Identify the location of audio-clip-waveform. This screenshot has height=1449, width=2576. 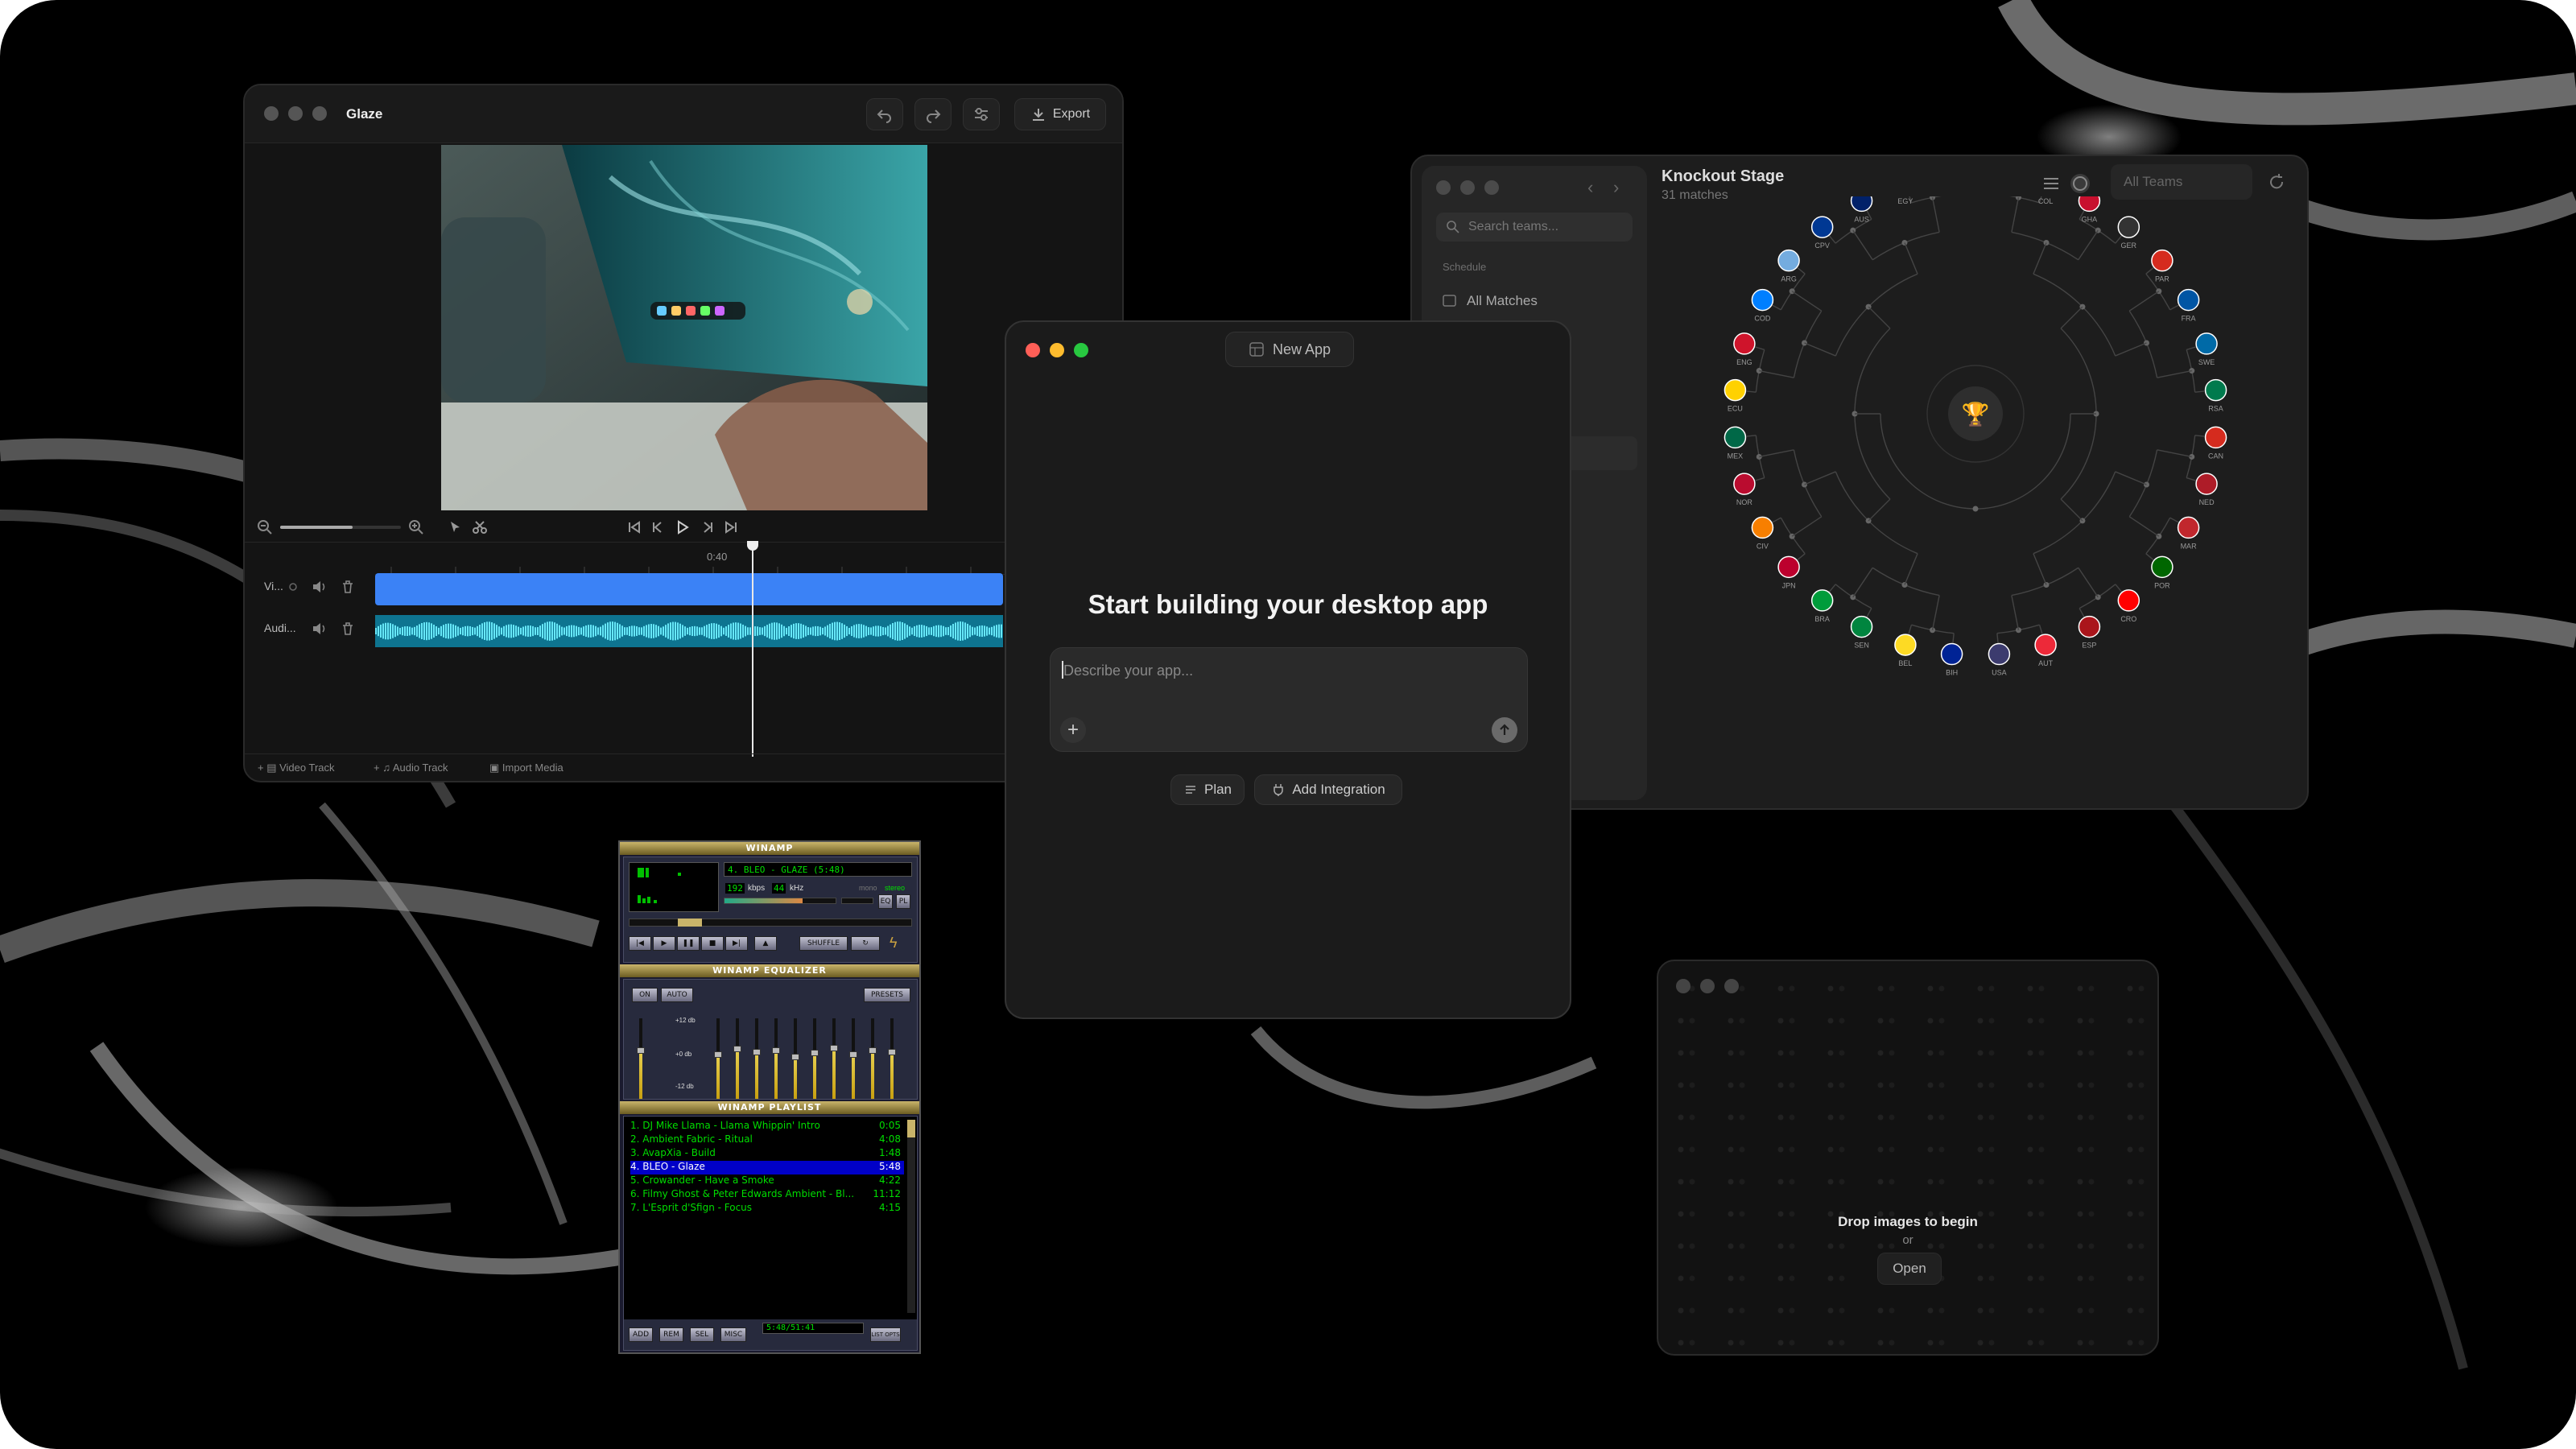
(689, 631).